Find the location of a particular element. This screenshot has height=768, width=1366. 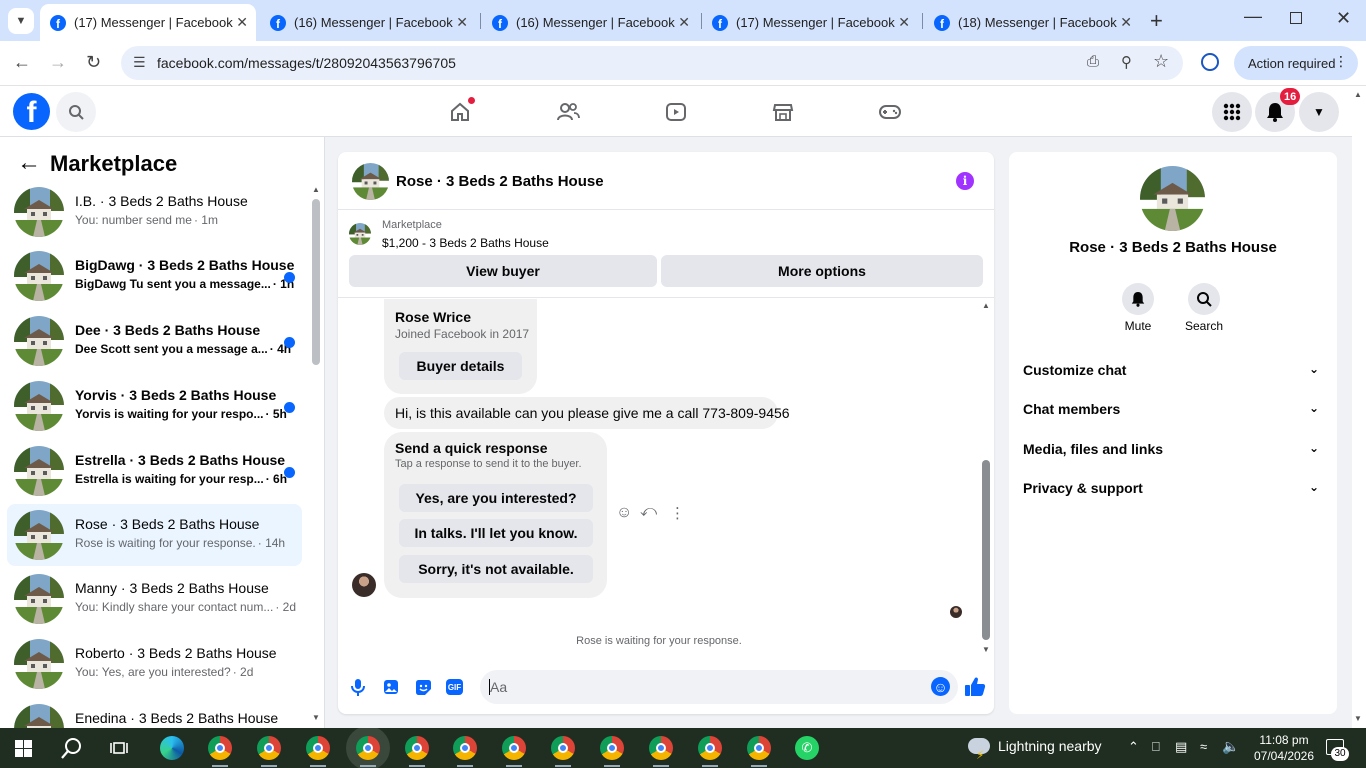

attach-photo-button is located at coordinates (391, 689).